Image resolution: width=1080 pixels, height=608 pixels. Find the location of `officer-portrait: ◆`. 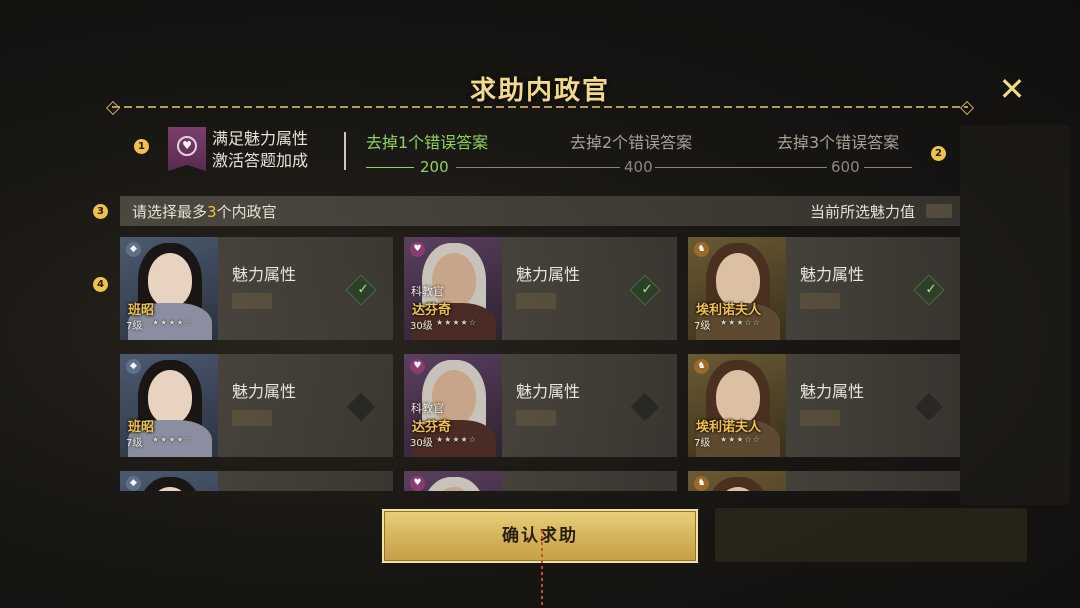

officer-portrait: ◆ is located at coordinates (169, 481).